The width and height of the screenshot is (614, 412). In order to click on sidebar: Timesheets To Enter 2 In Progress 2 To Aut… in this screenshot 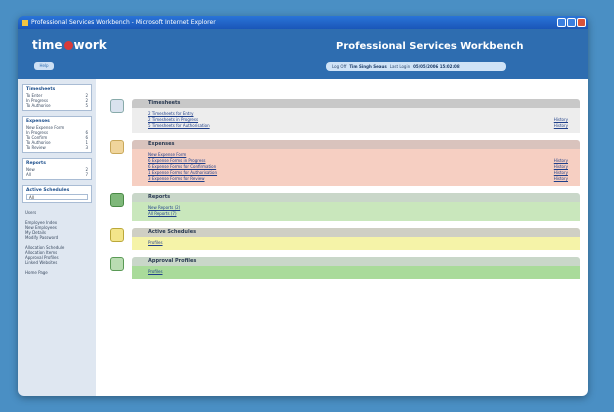, I will do `click(57, 237)`.